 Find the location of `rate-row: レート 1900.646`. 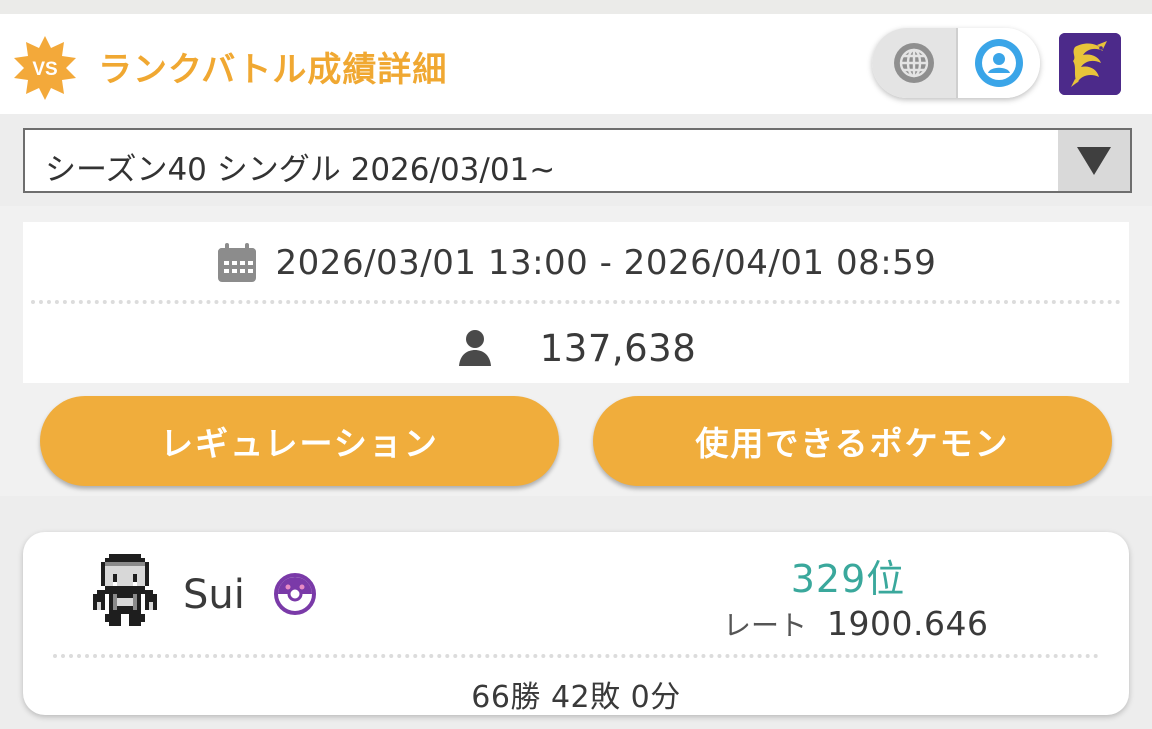

rate-row: レート 1900.646 is located at coordinates (855, 624).